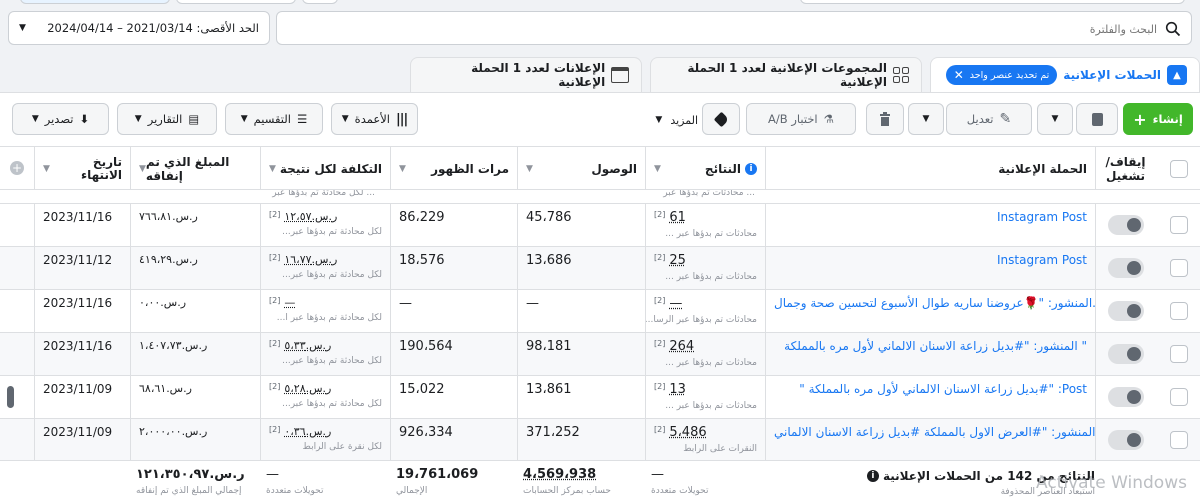  Describe the element at coordinates (272, 474) in the screenshot. I see `footer-cost-value: —` at that location.